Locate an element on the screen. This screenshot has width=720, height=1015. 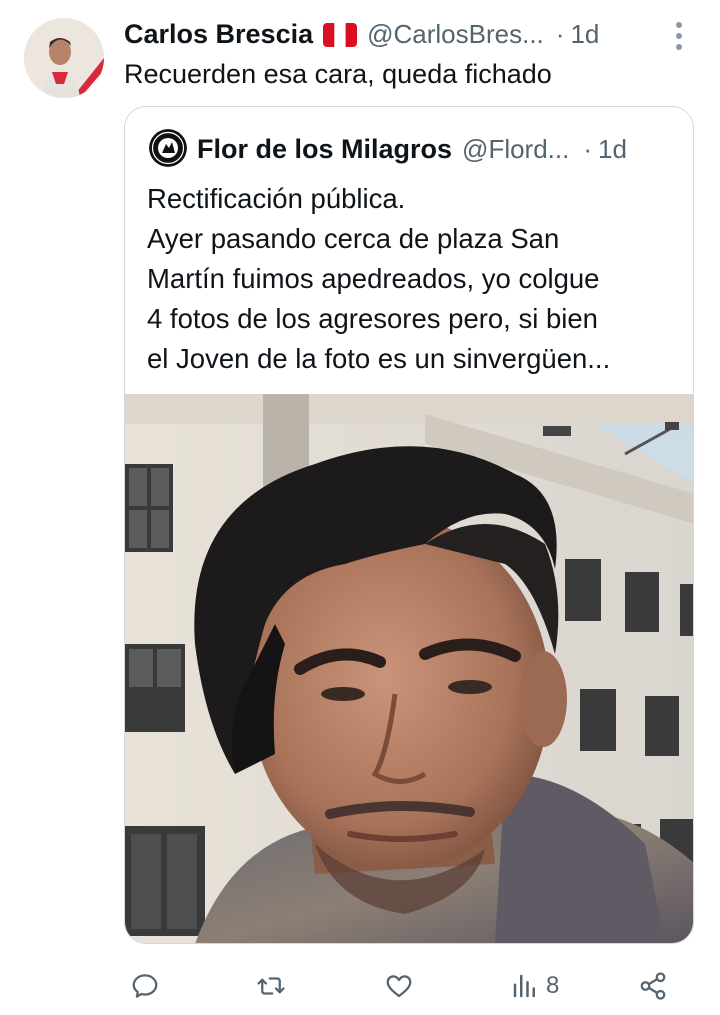
quoted-header: Flor de los Milagros @Flord... · 1d is located at coordinates (435, 149).